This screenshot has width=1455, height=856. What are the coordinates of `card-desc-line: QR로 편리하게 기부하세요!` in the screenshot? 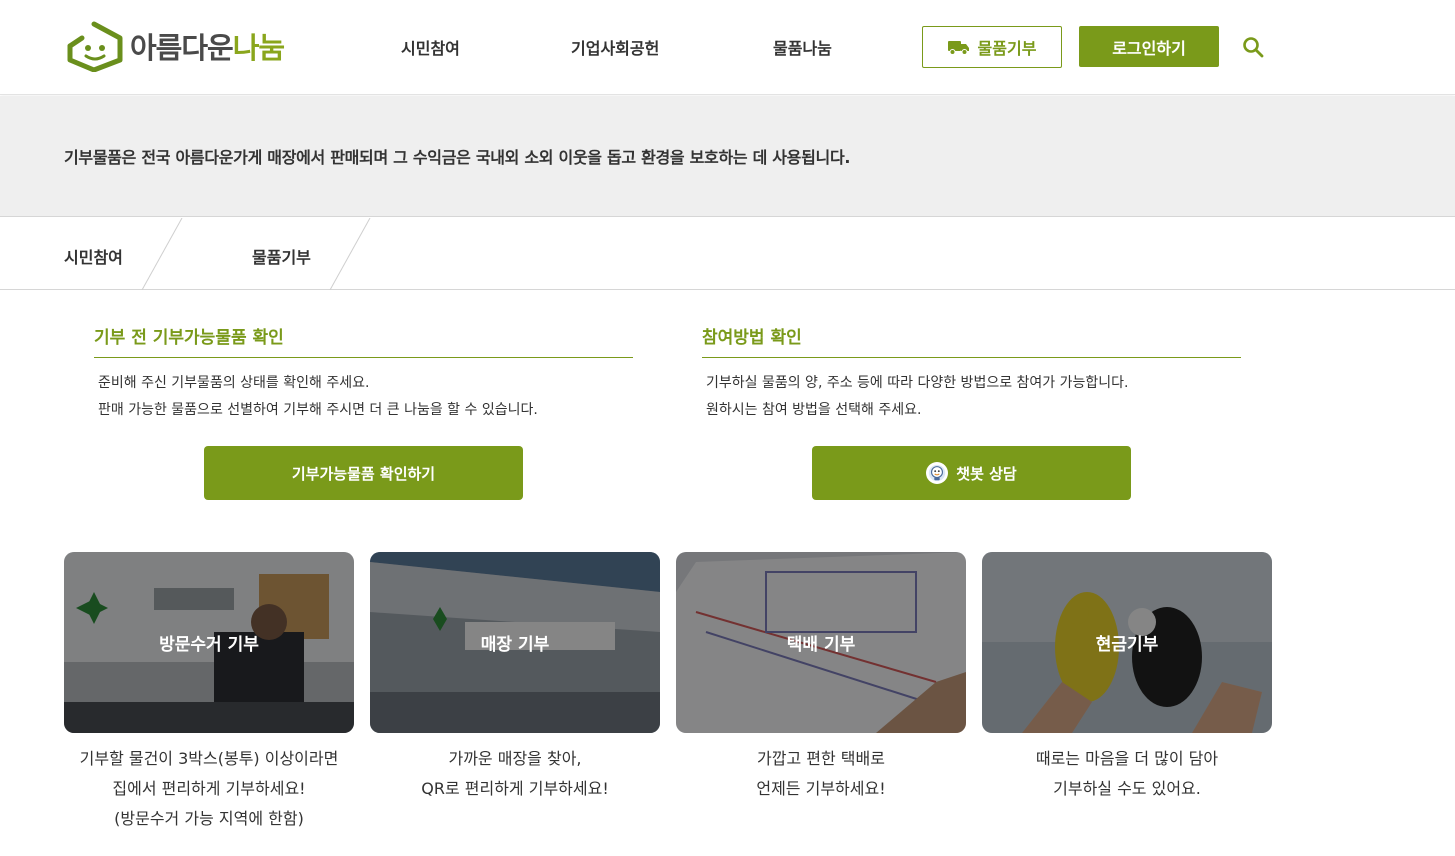 It's located at (515, 788).